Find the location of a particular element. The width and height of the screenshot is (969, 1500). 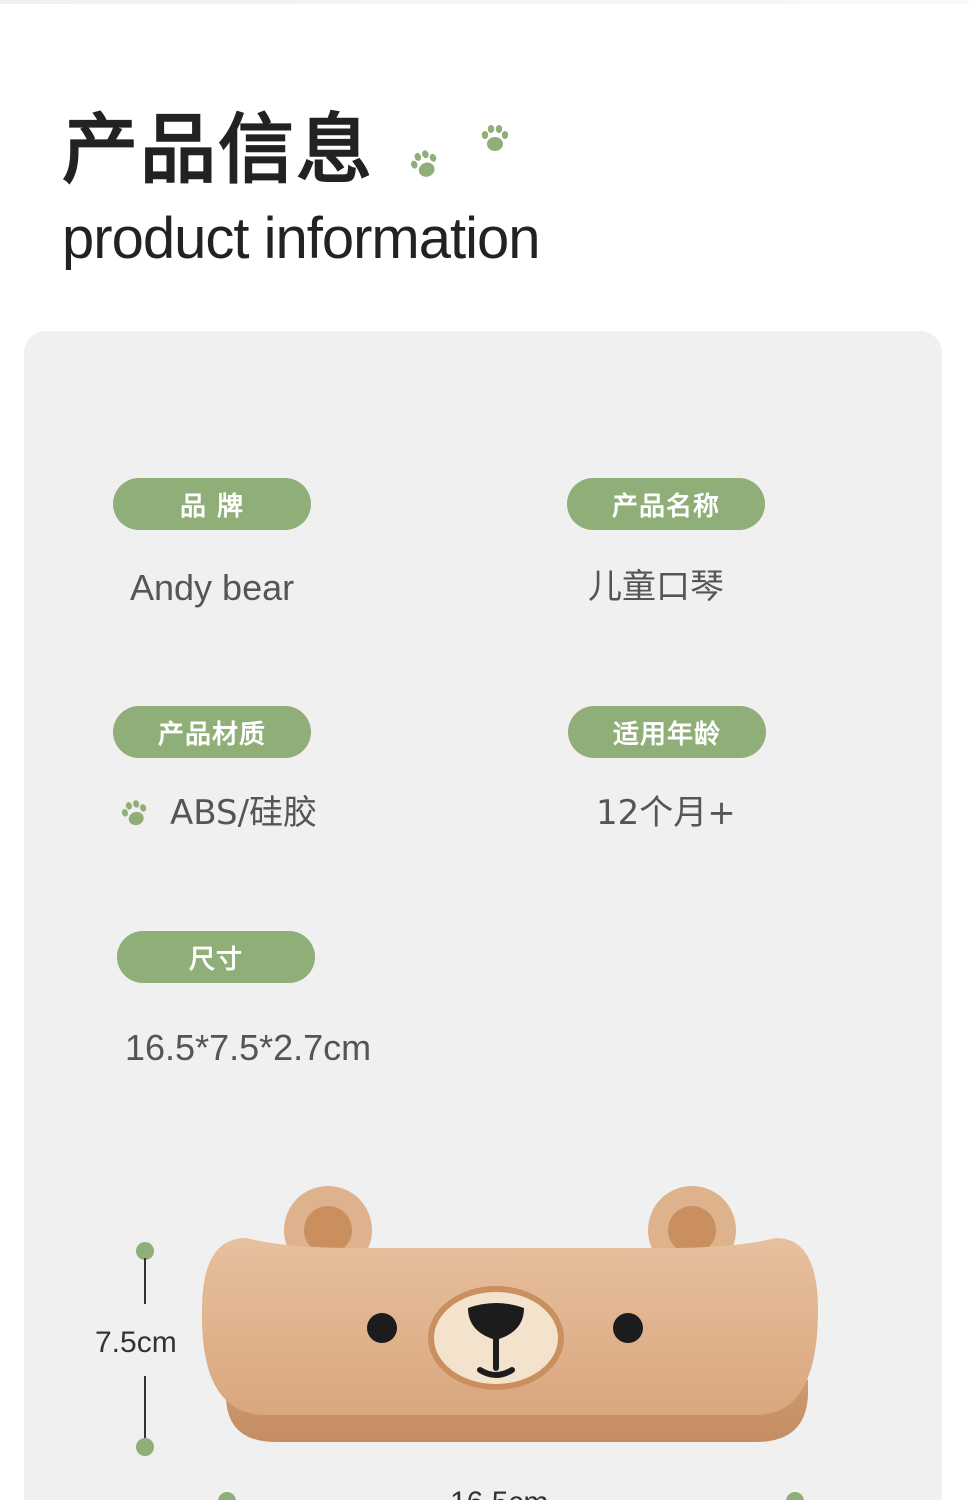

material-label: 产品材质 is located at coordinates (212, 732).